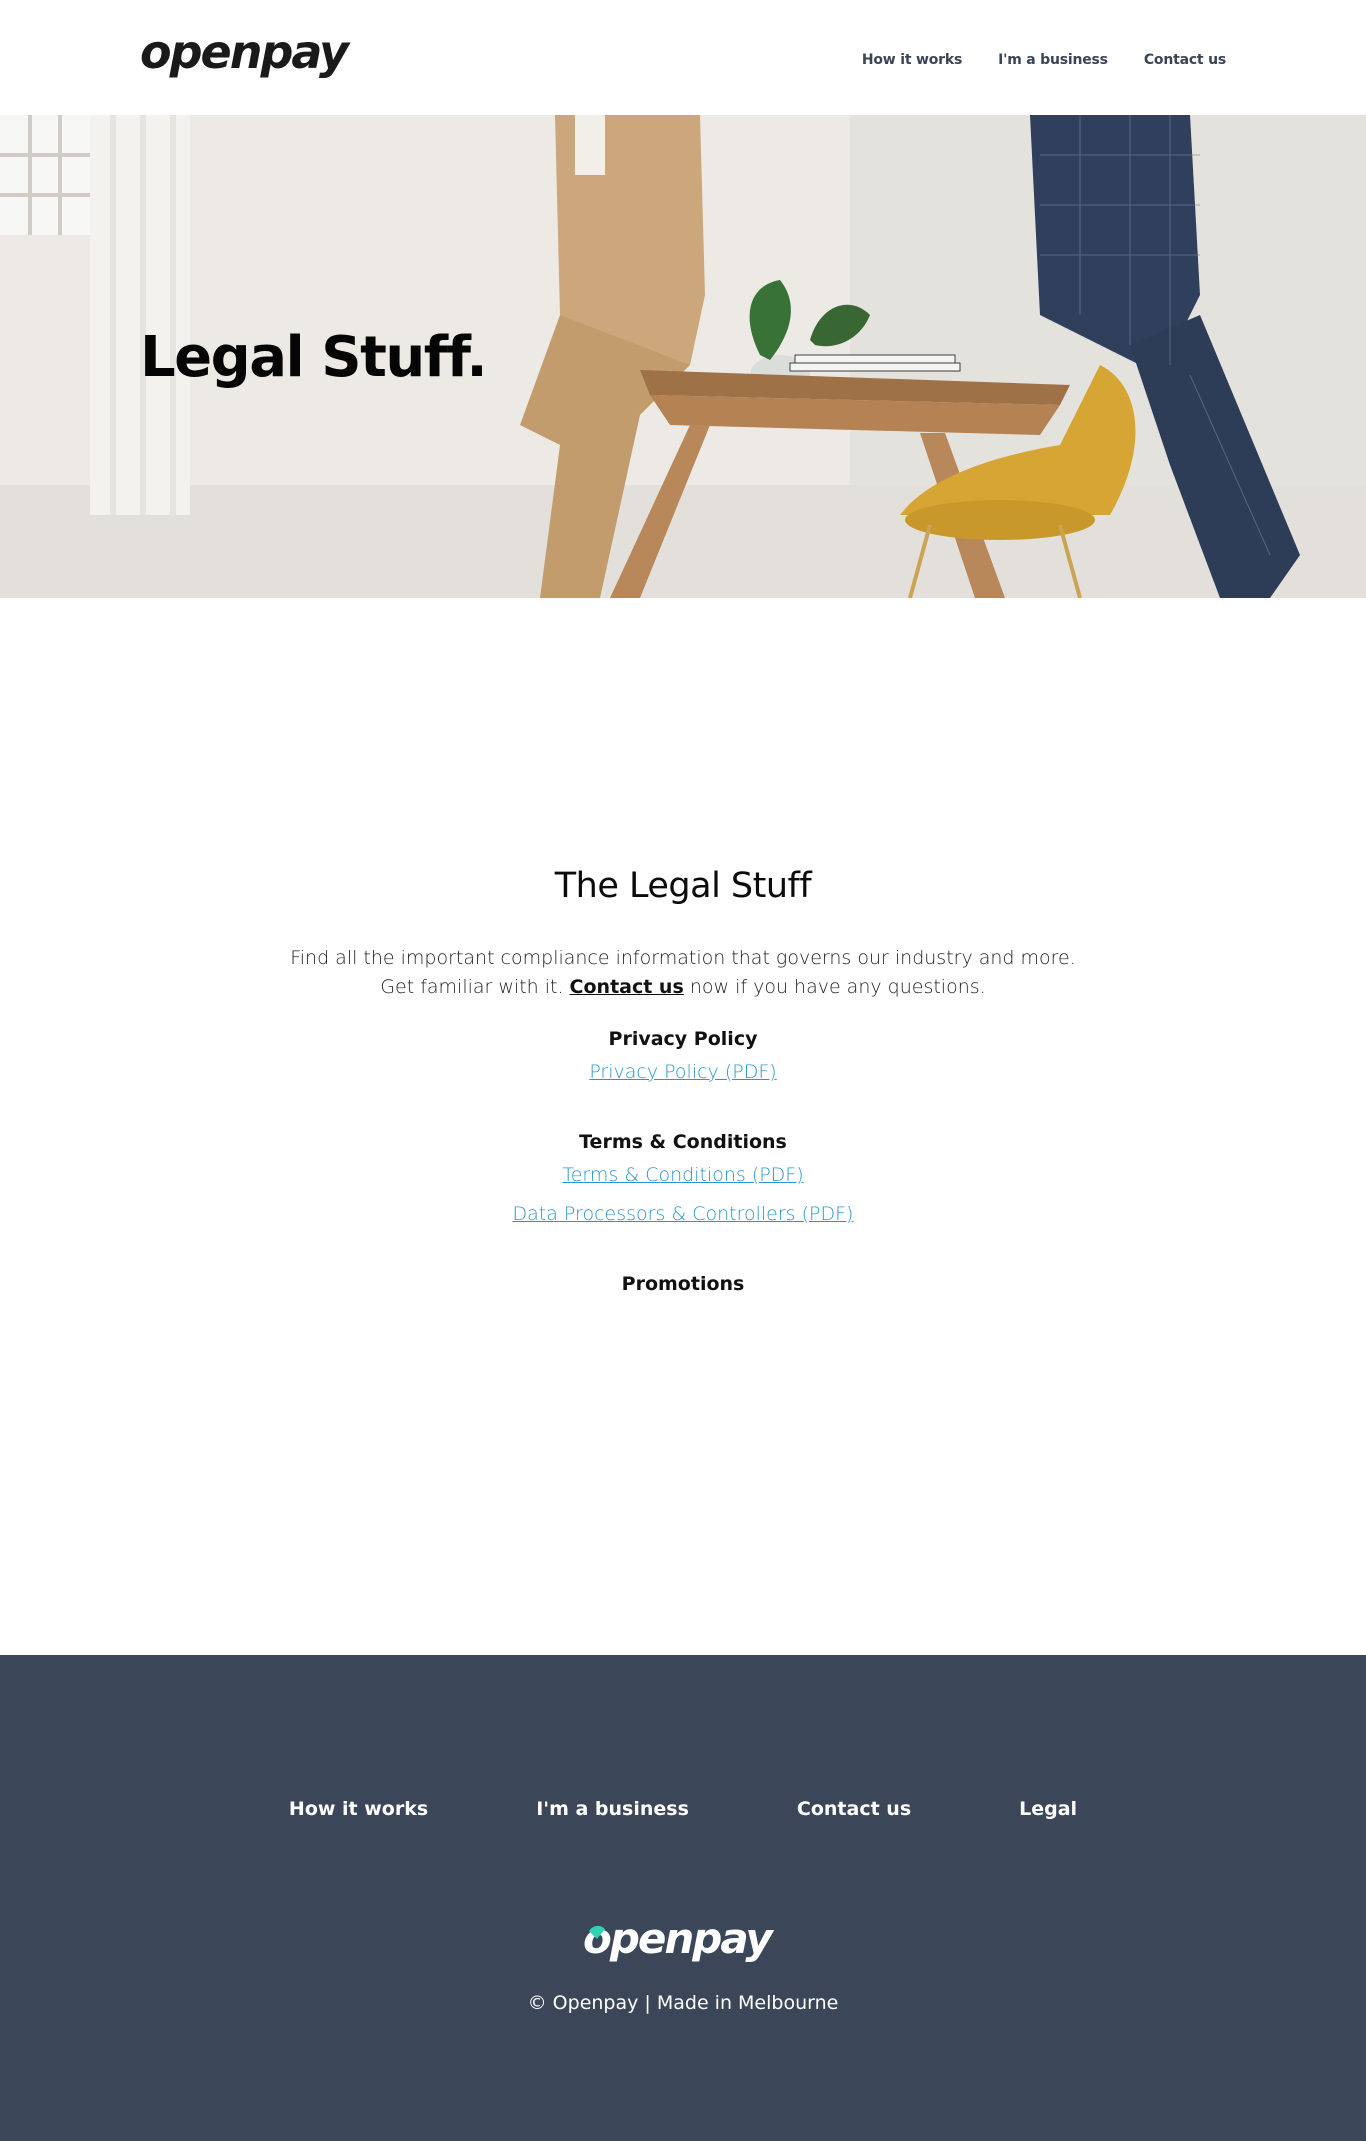 The image size is (1366, 2141). Describe the element at coordinates (683, 1142) in the screenshot. I see `terms-conditions-heading: Terms & Conditions` at that location.